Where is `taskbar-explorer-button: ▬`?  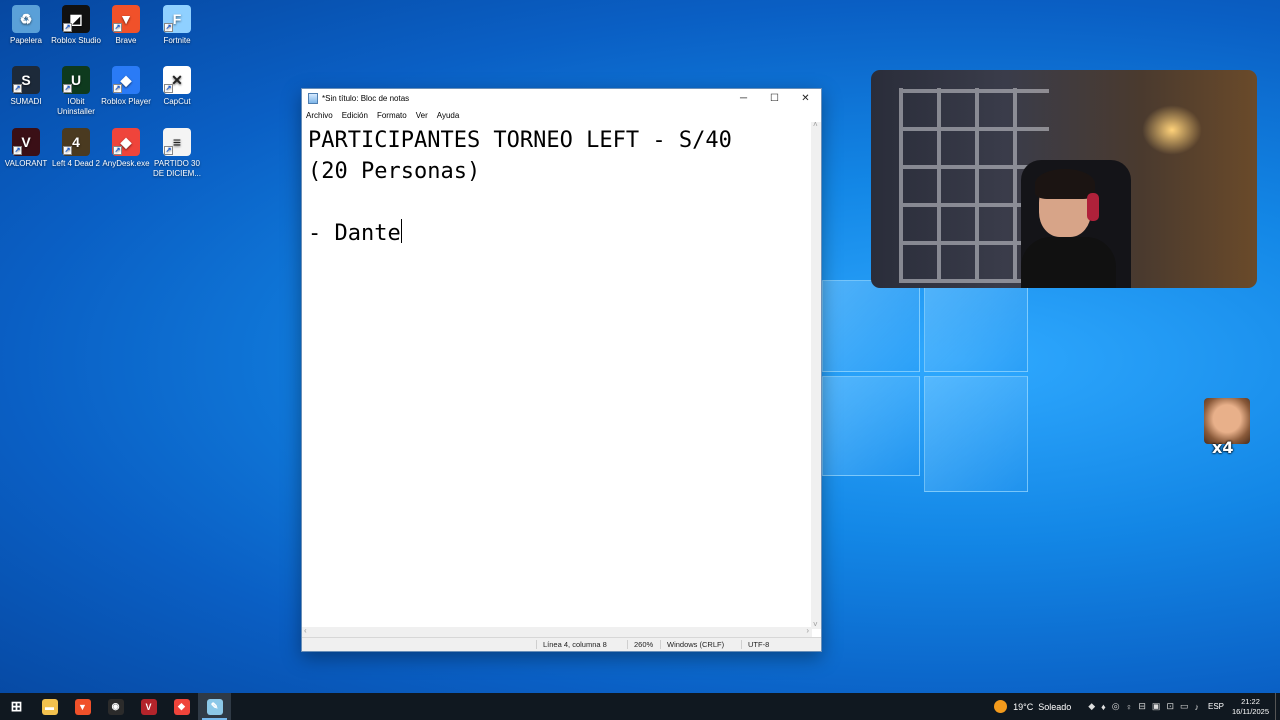
taskbar-explorer-button: ▬ is located at coordinates (49, 706).